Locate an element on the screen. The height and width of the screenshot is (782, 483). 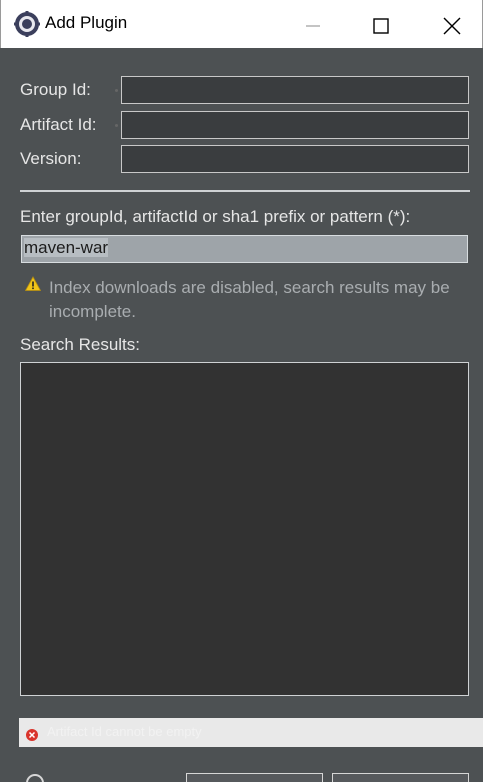
separator is located at coordinates (245, 191).